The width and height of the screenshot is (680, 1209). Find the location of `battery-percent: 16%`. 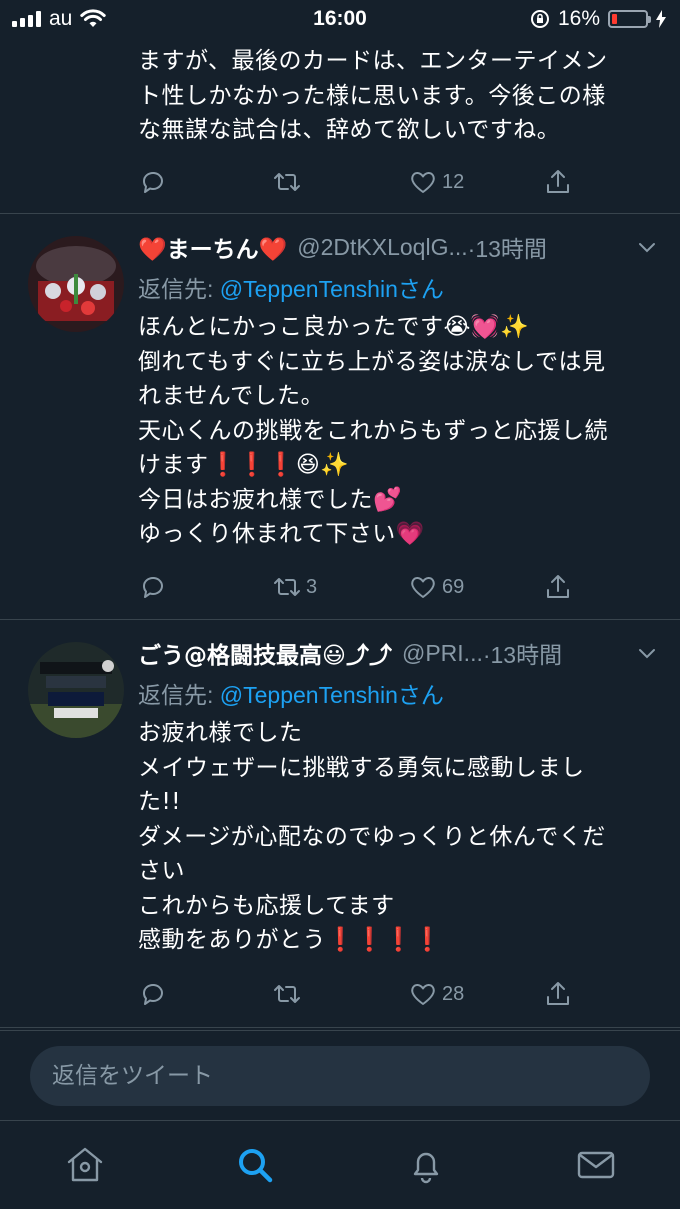

battery-percent: 16% is located at coordinates (578, 18).